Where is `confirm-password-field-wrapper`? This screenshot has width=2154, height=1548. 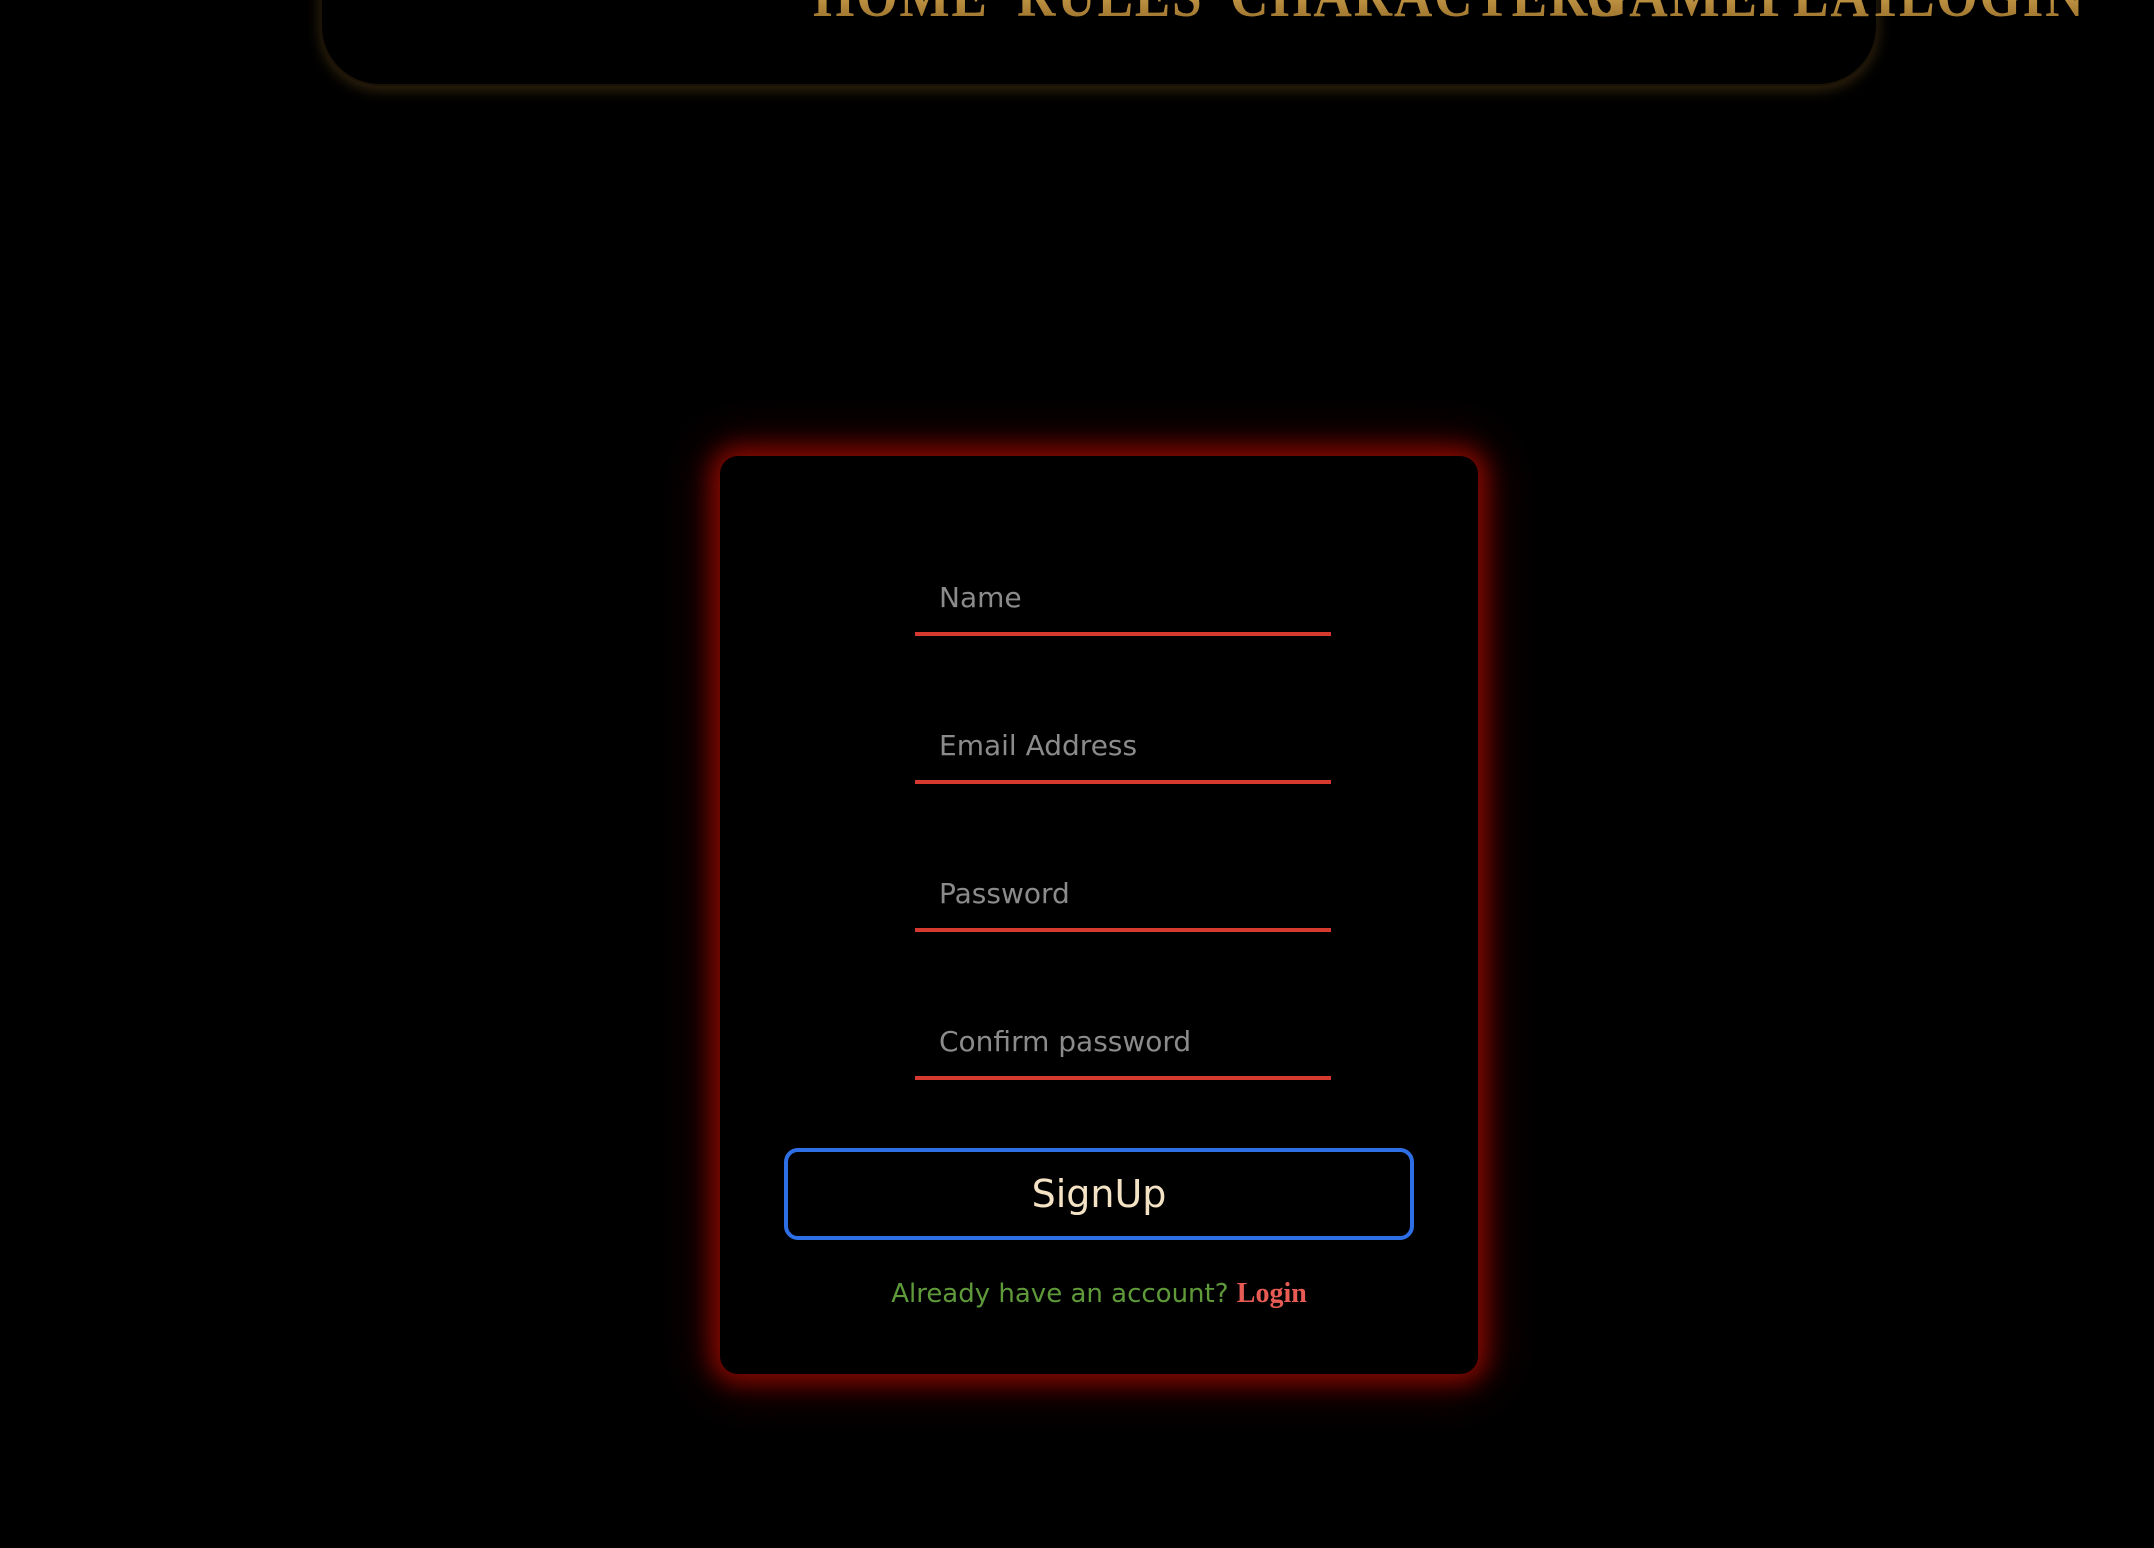
confirm-password-field-wrapper is located at coordinates (1123, 1043).